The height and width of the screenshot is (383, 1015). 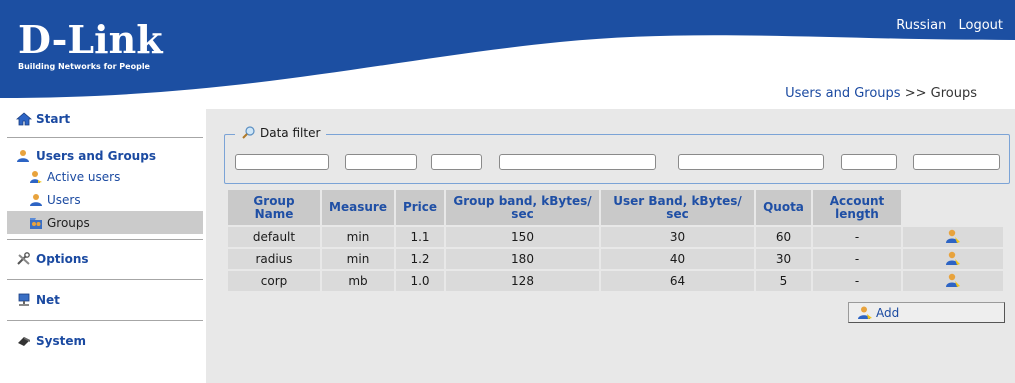 I want to click on logout-link: Logout, so click(x=980, y=25).